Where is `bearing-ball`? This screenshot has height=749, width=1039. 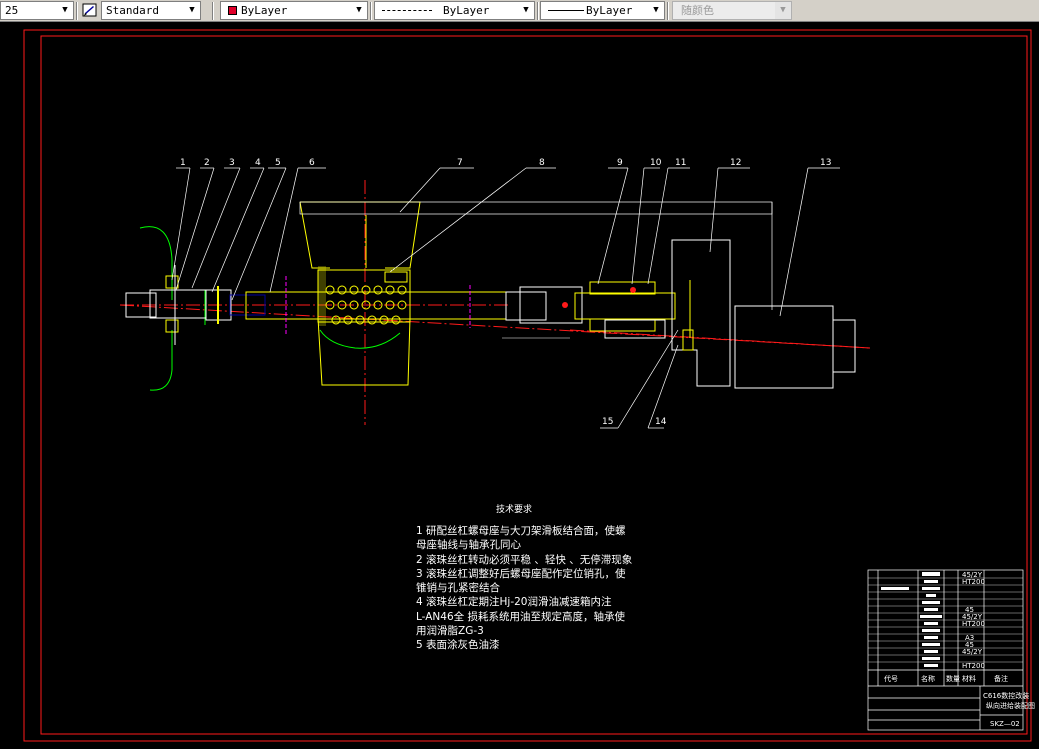 bearing-ball is located at coordinates (633, 290).